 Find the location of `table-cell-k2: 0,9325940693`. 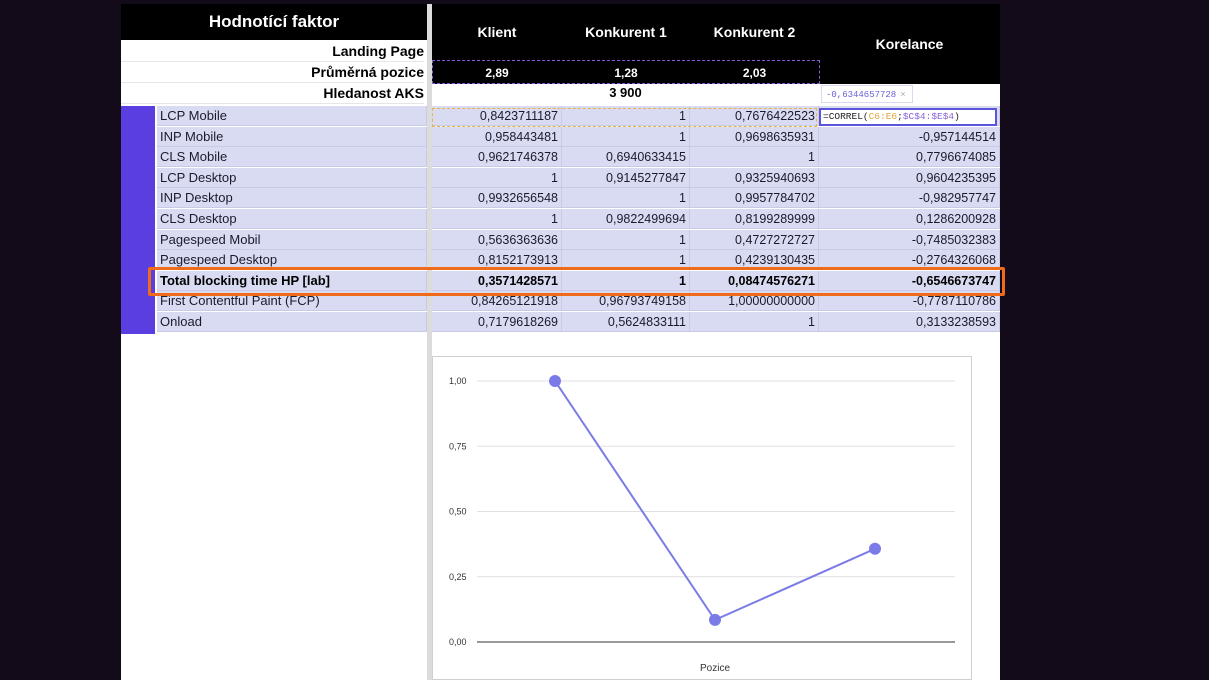

table-cell-k2: 0,9325940693 is located at coordinates (754, 177).